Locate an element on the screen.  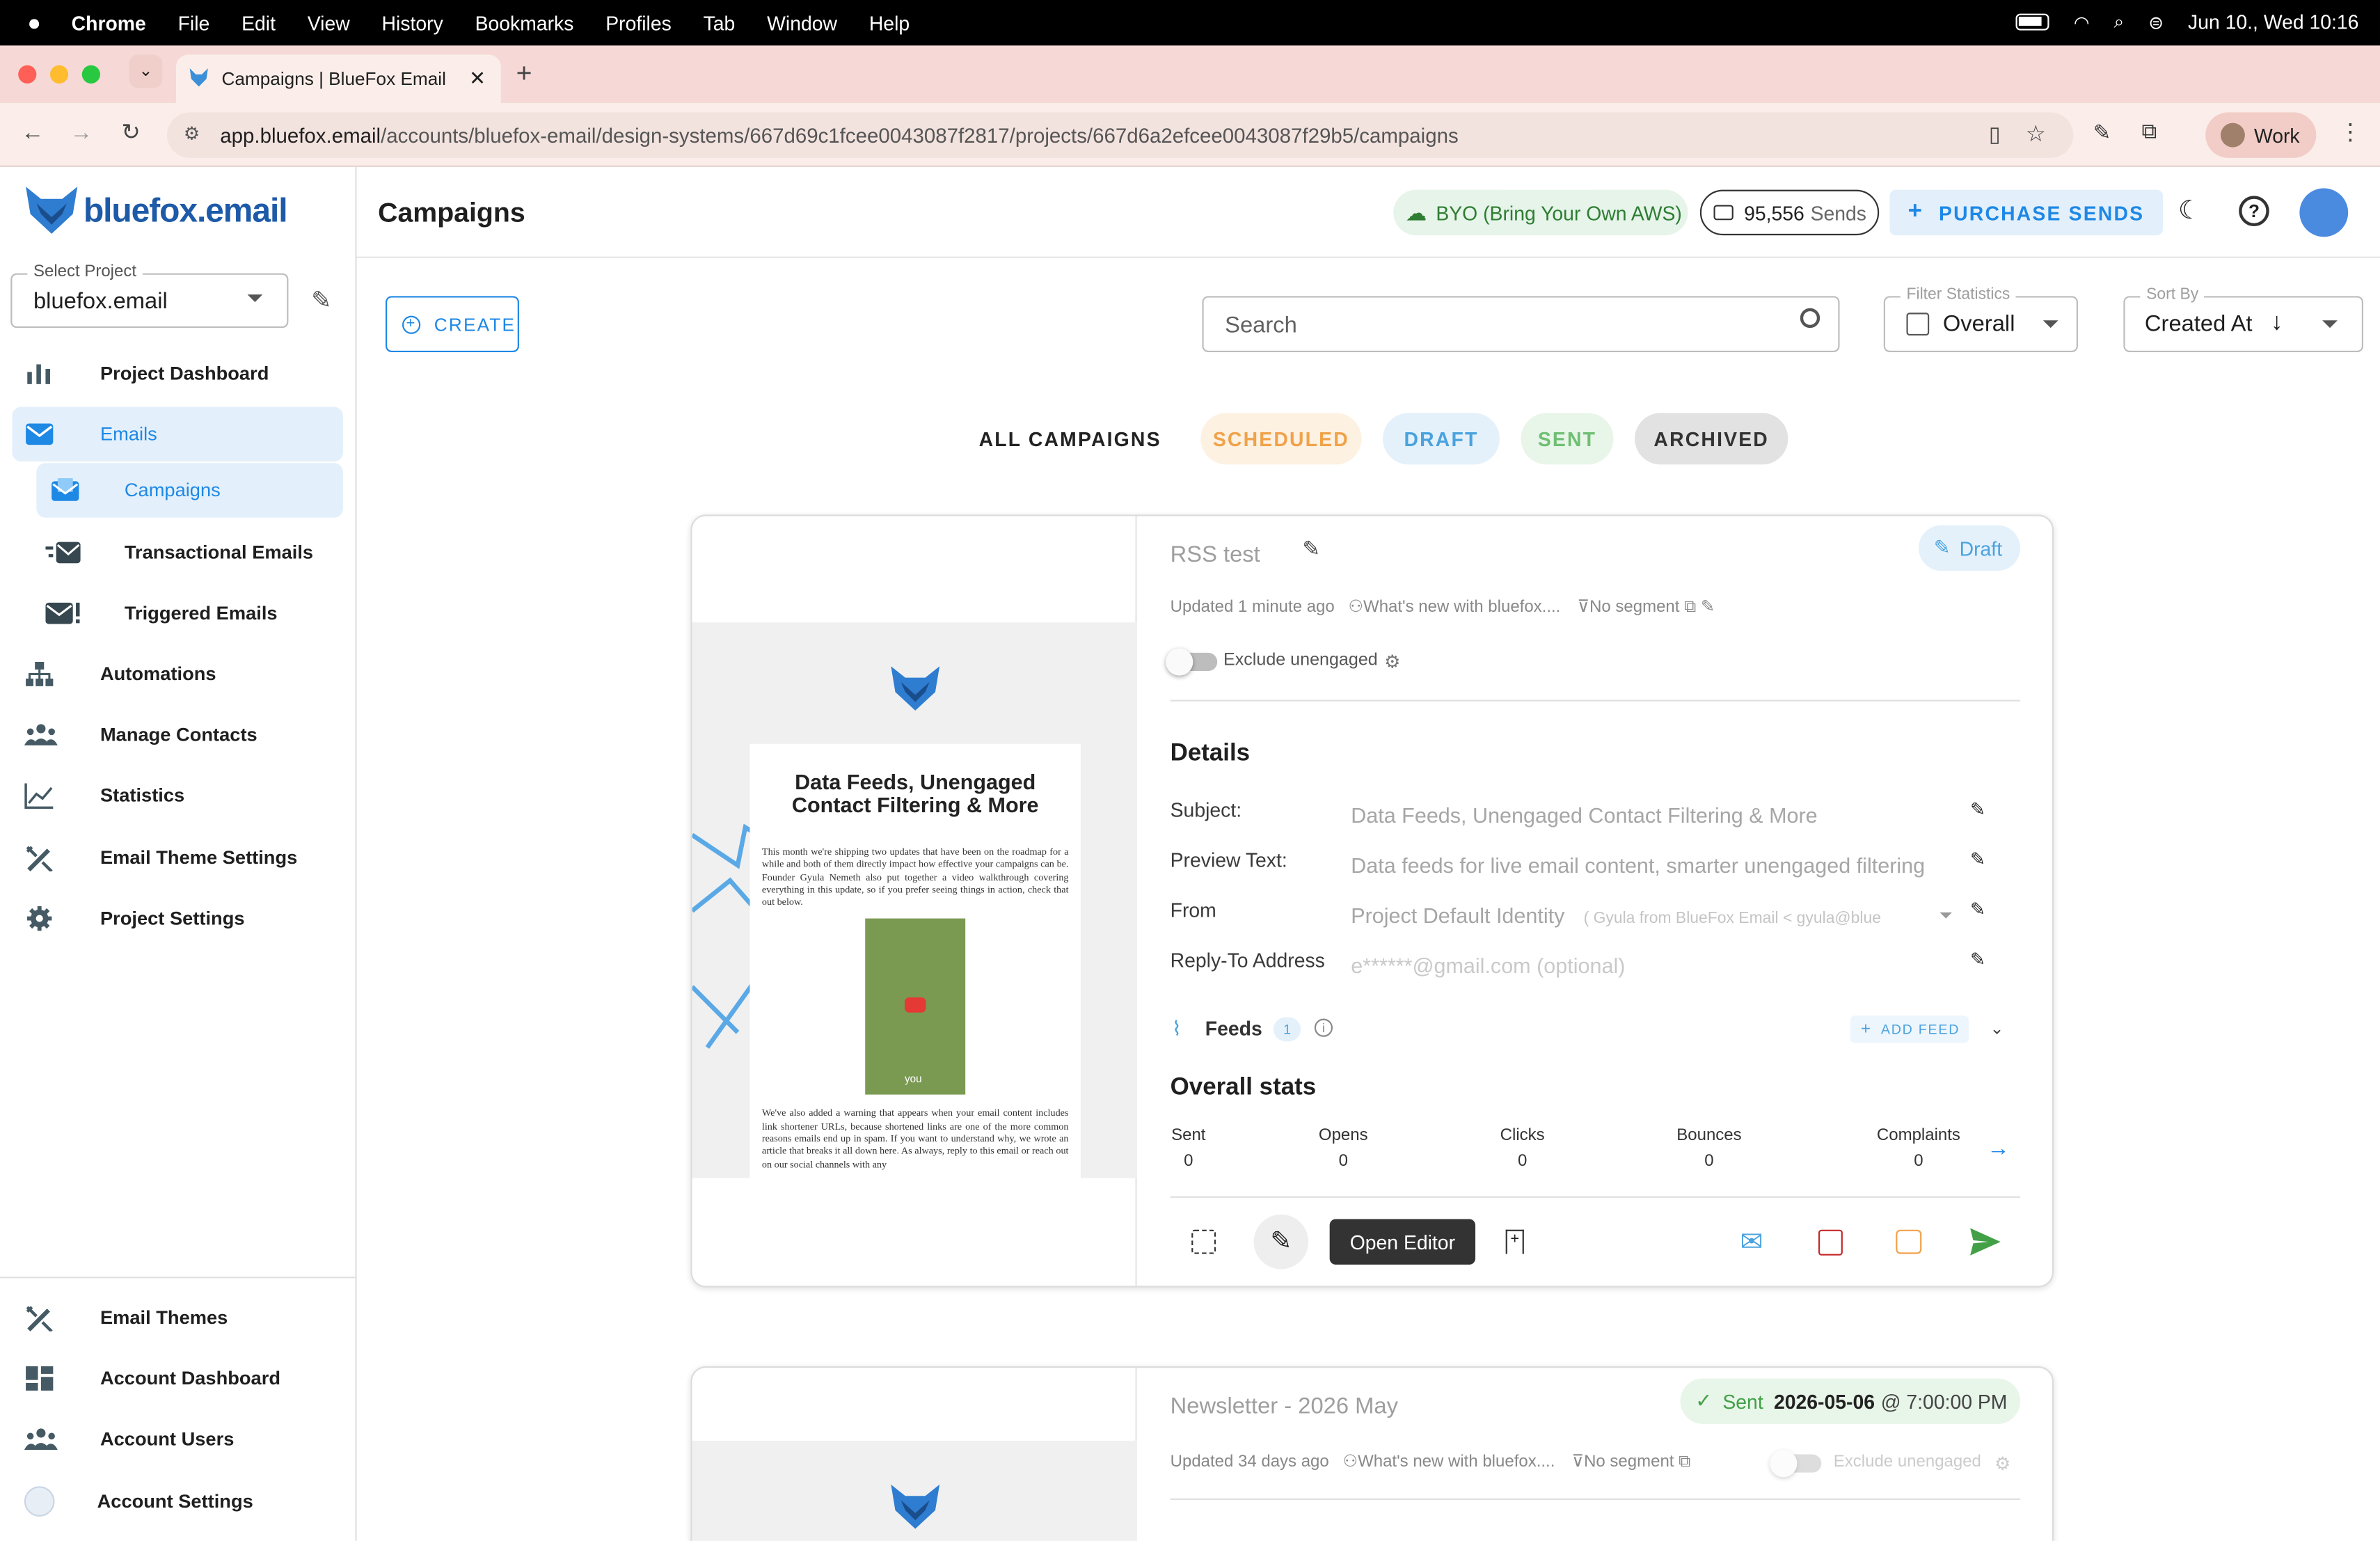
menu-datetime: Jun 10., Wed 10:16 is located at coordinates (2273, 21).